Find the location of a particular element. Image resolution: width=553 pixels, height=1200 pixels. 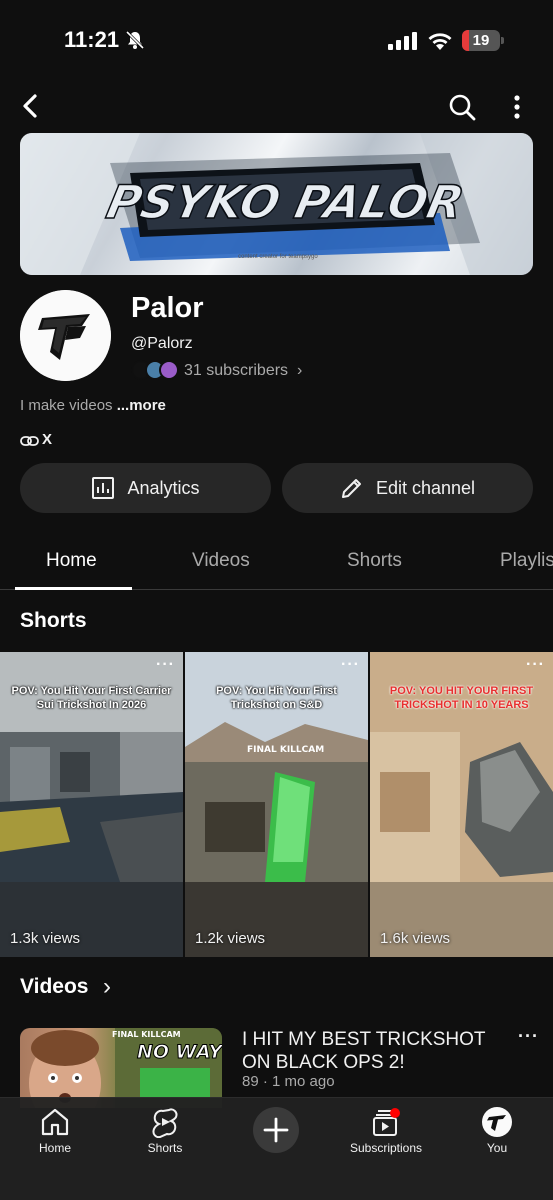

video-thumbnail-art: FINAL KILLCAM NO WAY! is located at coordinates (125, 1068).